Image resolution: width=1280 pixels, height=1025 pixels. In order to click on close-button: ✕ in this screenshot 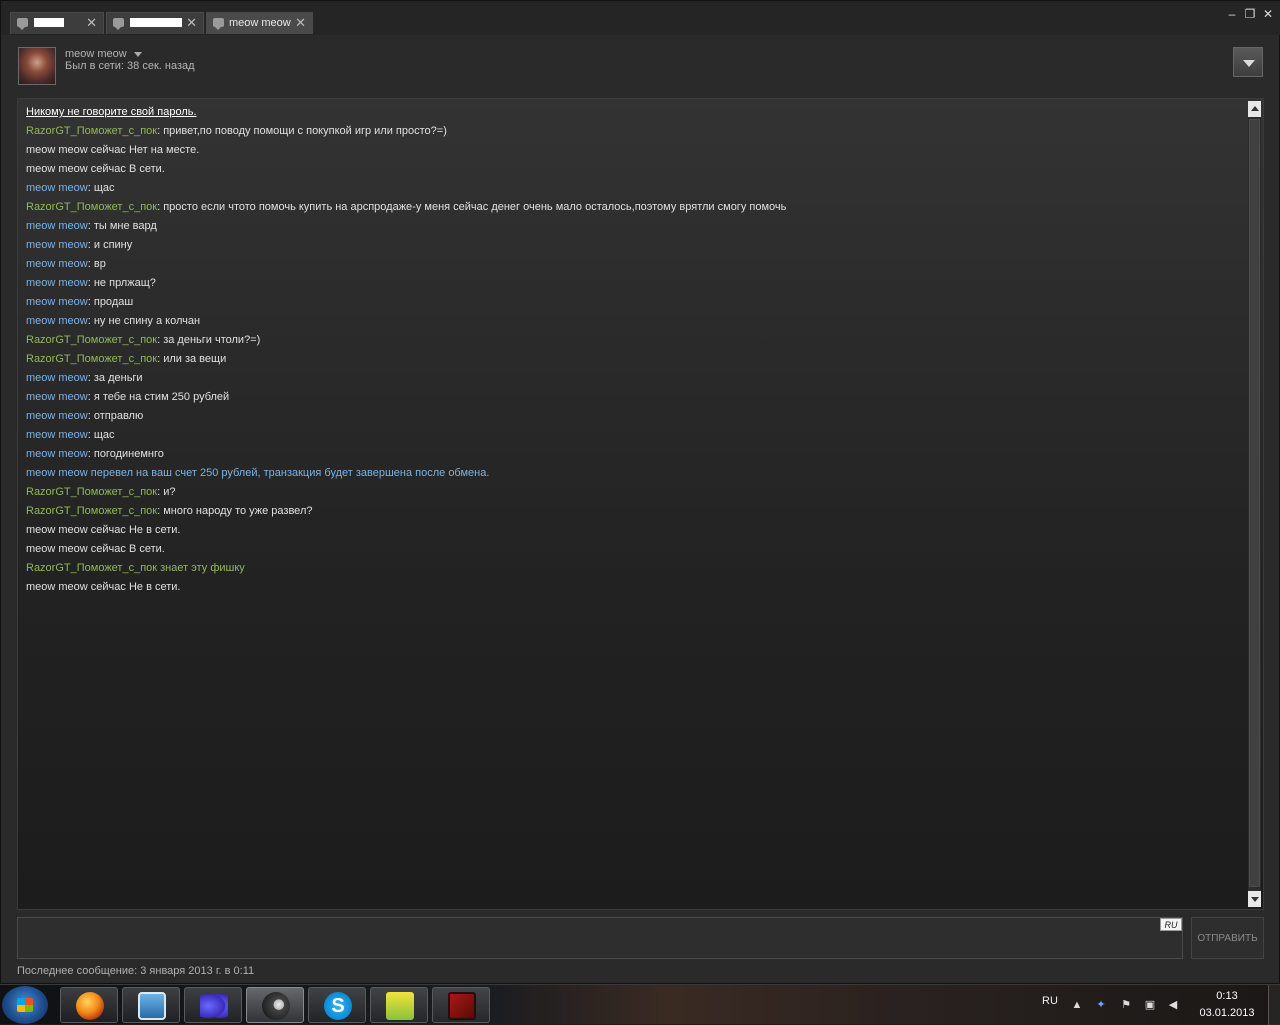, I will do `click(1268, 14)`.